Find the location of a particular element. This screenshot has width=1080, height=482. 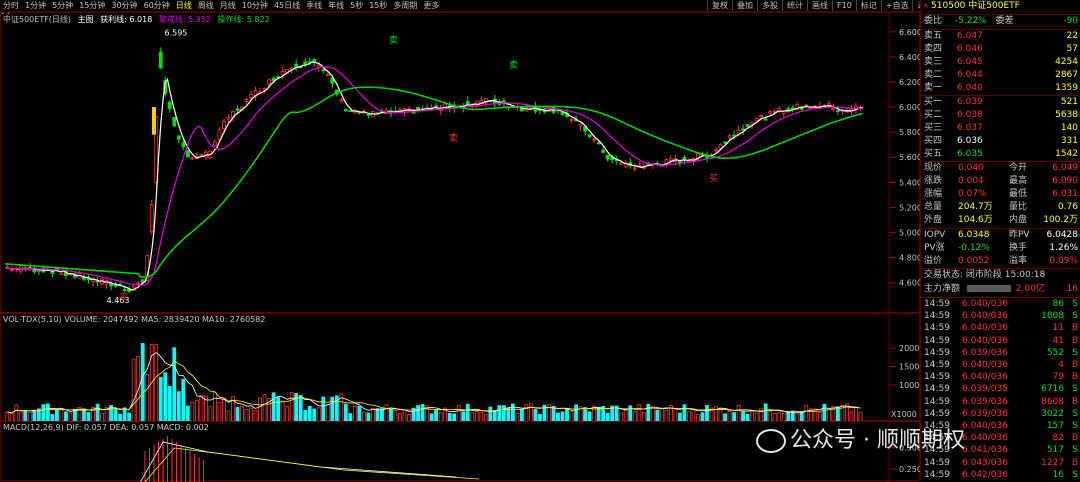

toolbar-button: F10 is located at coordinates (844, 5).